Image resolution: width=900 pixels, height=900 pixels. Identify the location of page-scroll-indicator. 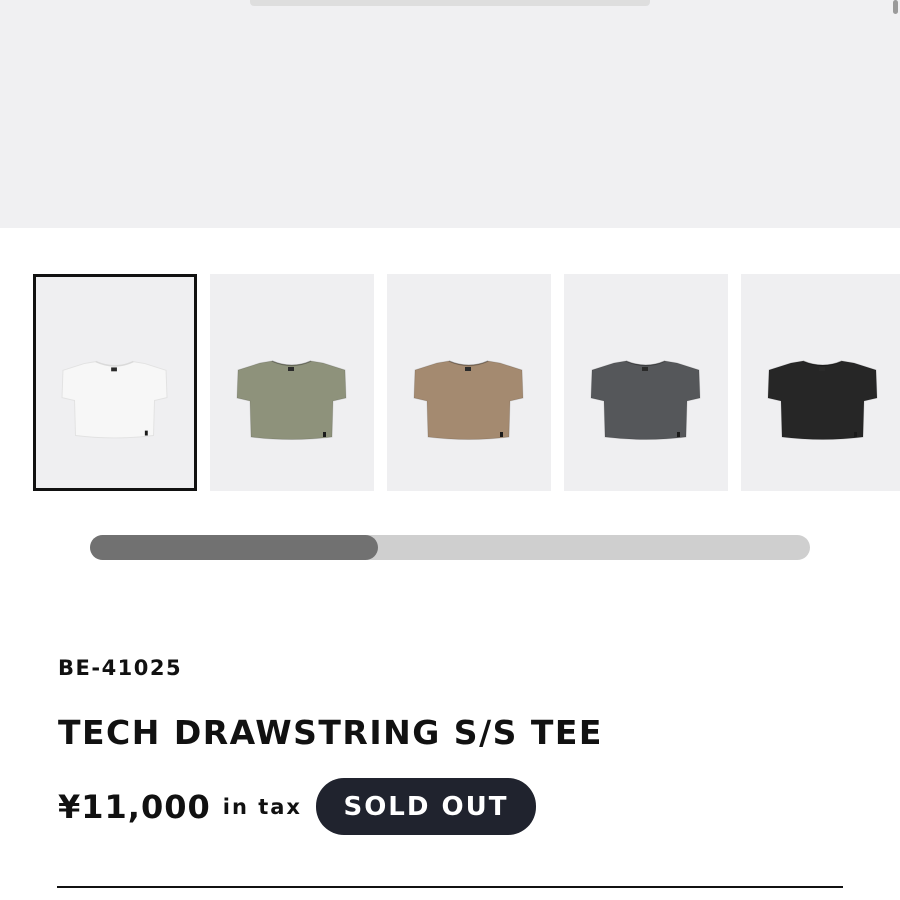
(895, 7).